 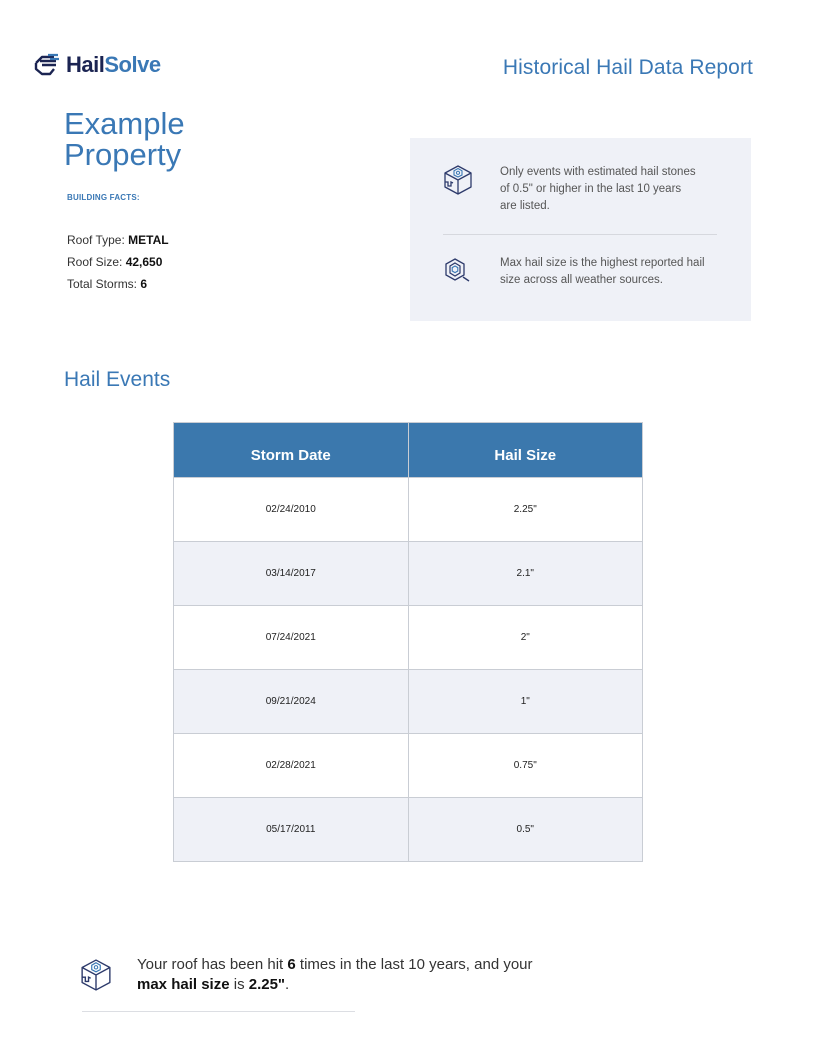 What do you see at coordinates (144, 284) in the screenshot?
I see `fact-value: 6` at bounding box center [144, 284].